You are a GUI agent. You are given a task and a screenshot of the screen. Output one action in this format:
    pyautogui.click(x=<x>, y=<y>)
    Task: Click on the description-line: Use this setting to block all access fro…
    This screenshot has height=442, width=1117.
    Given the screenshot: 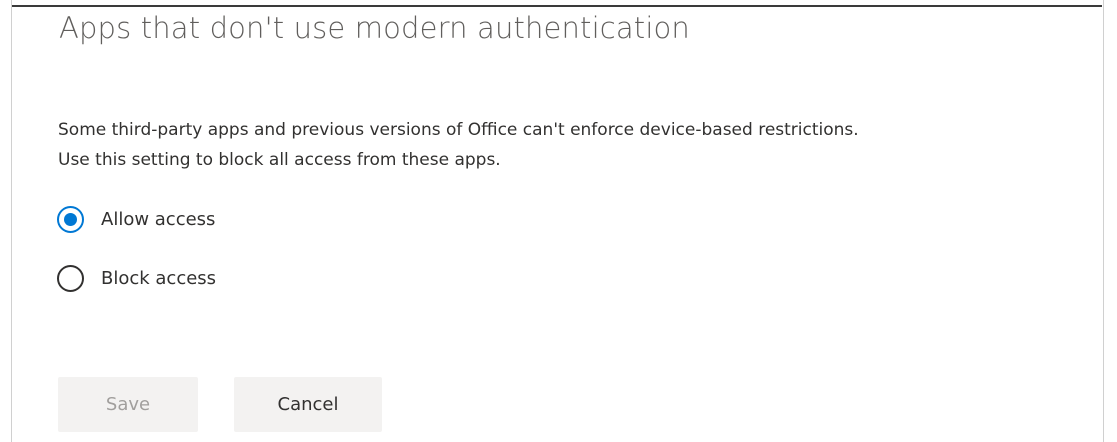 What is the action you would take?
    pyautogui.click(x=279, y=160)
    